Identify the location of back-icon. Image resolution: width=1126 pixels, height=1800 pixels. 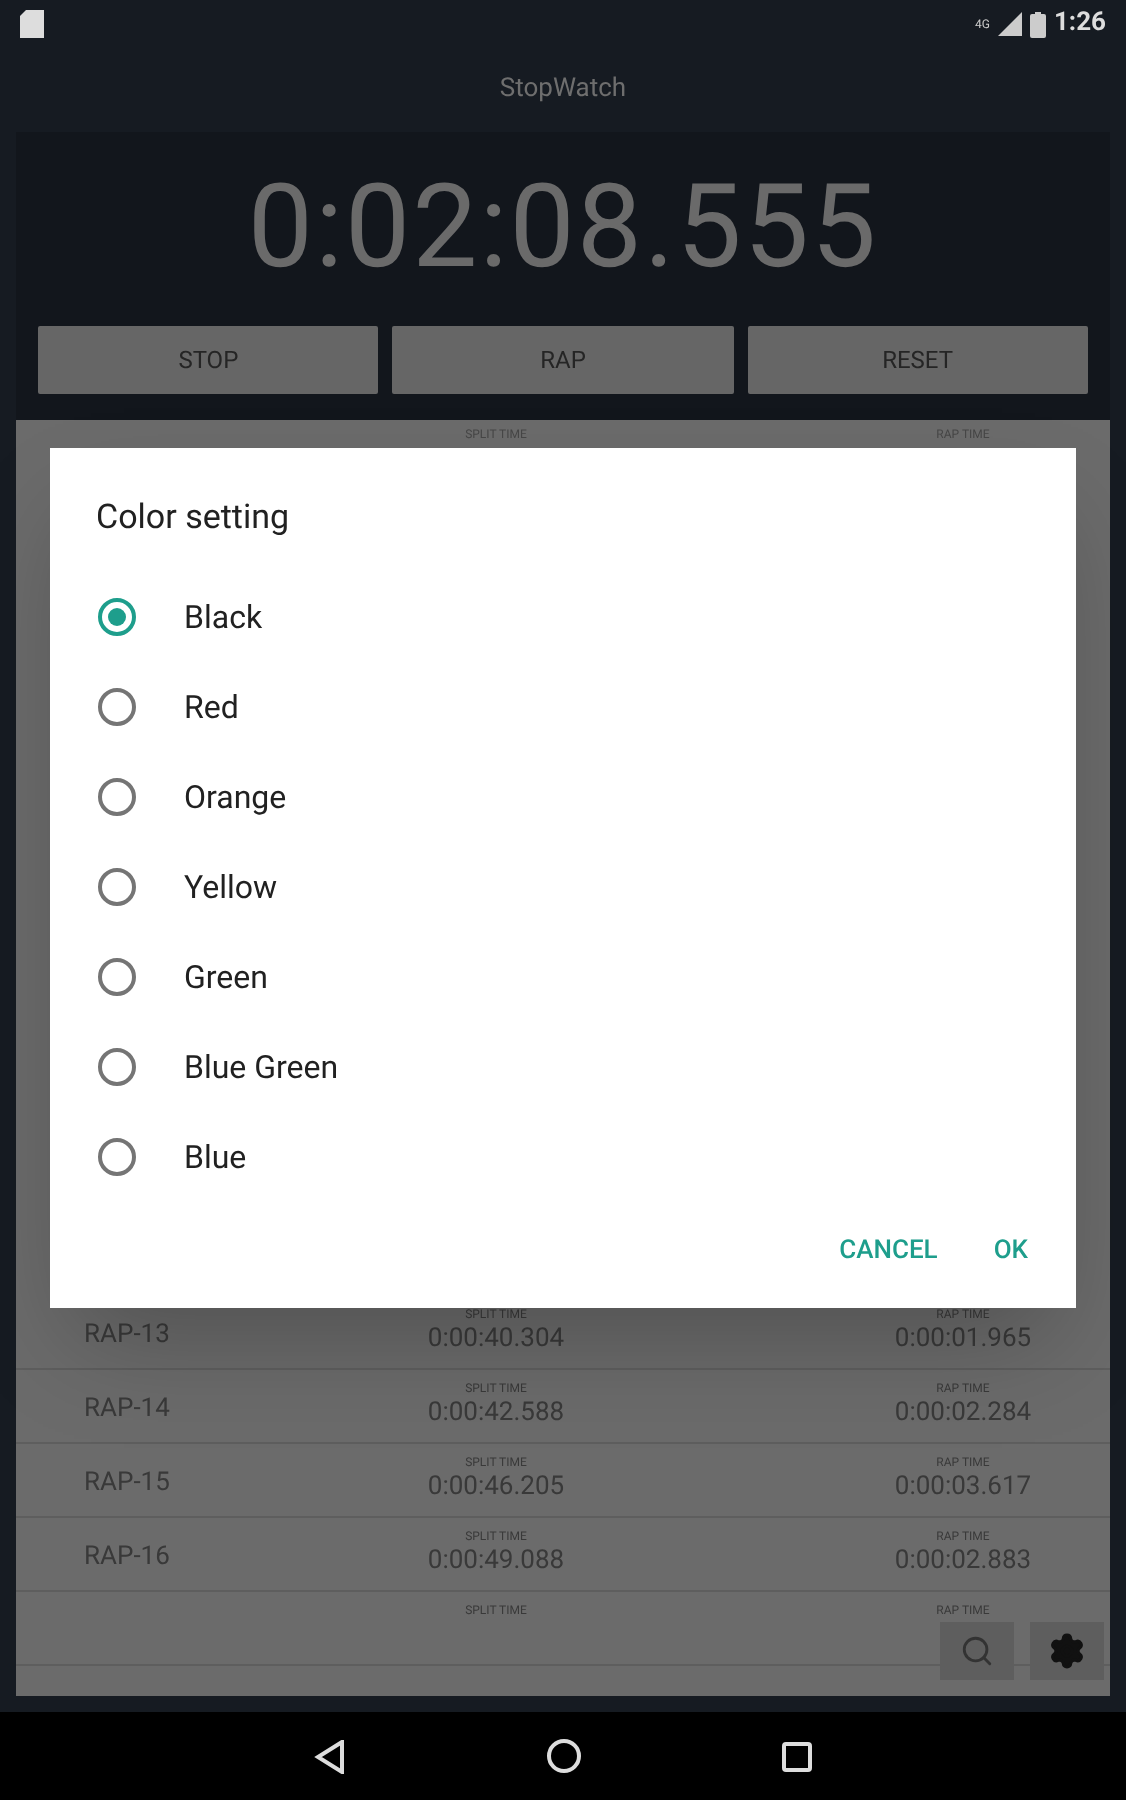
(330, 1756).